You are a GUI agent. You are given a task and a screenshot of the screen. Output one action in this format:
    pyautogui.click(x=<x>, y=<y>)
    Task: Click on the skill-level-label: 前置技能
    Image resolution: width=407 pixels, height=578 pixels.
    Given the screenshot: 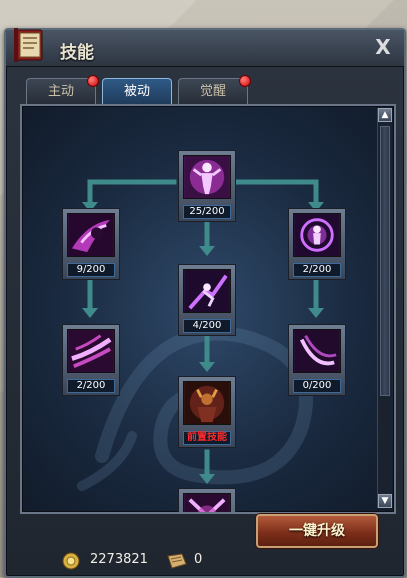 What is the action you would take?
    pyautogui.click(x=207, y=438)
    